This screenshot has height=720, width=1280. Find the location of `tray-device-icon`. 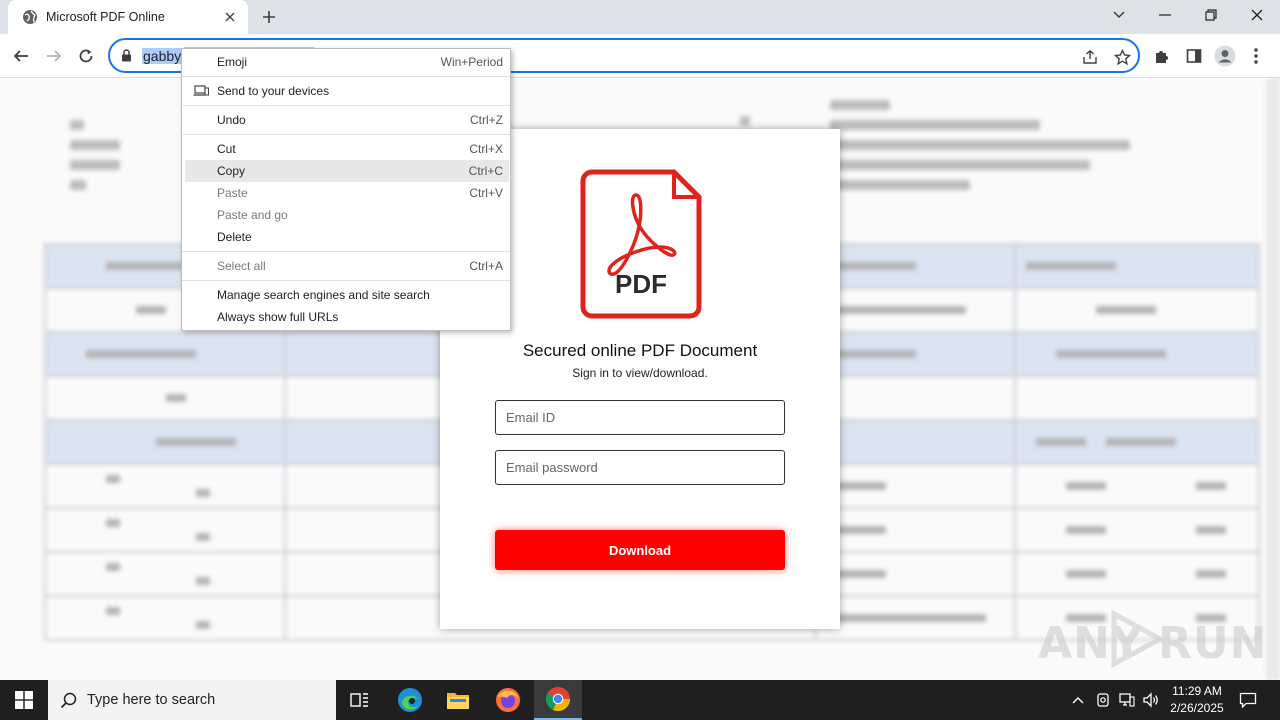

tray-device-icon is located at coordinates (1103, 700).